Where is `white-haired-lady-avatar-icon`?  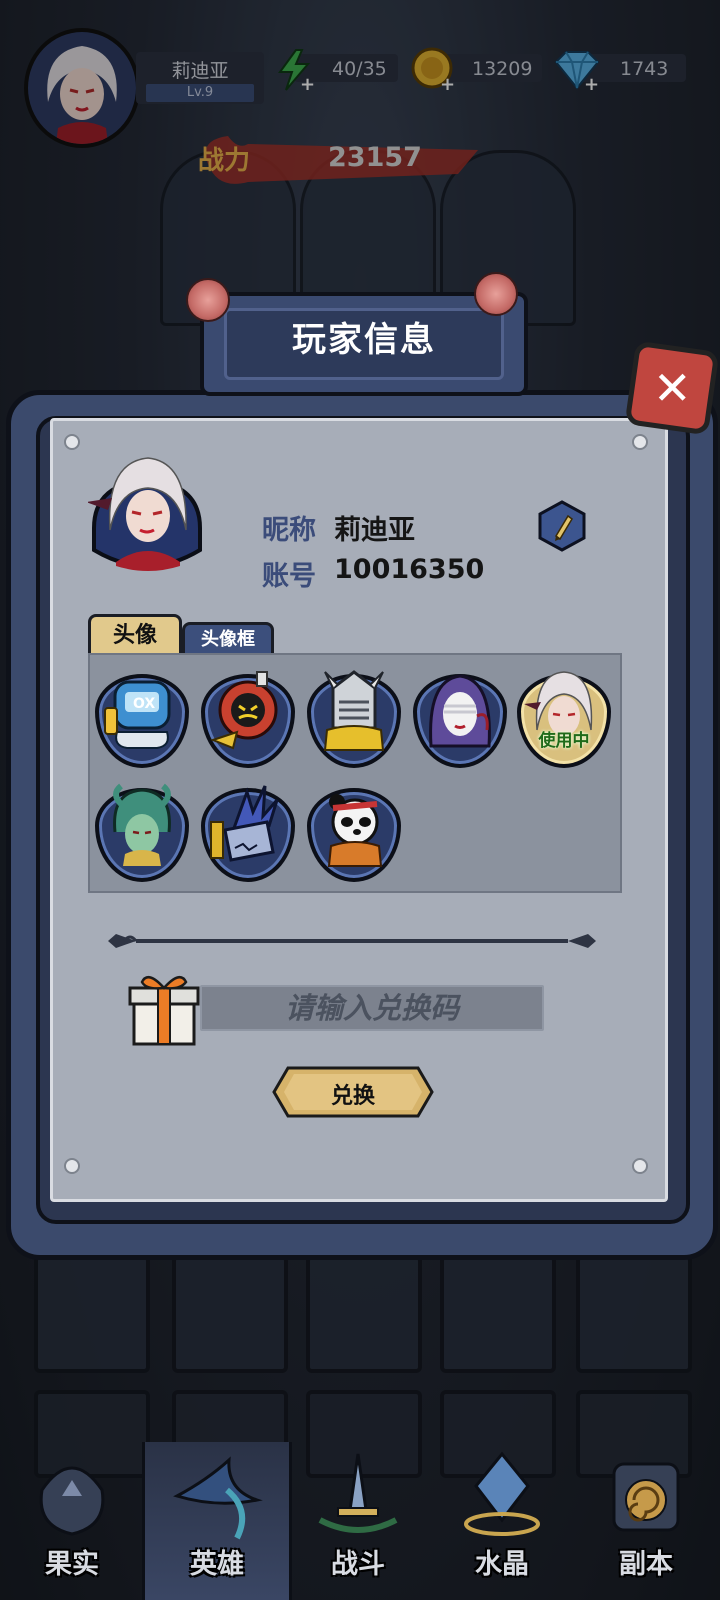
white-haired-lady-avatar-icon is located at coordinates (144, 514).